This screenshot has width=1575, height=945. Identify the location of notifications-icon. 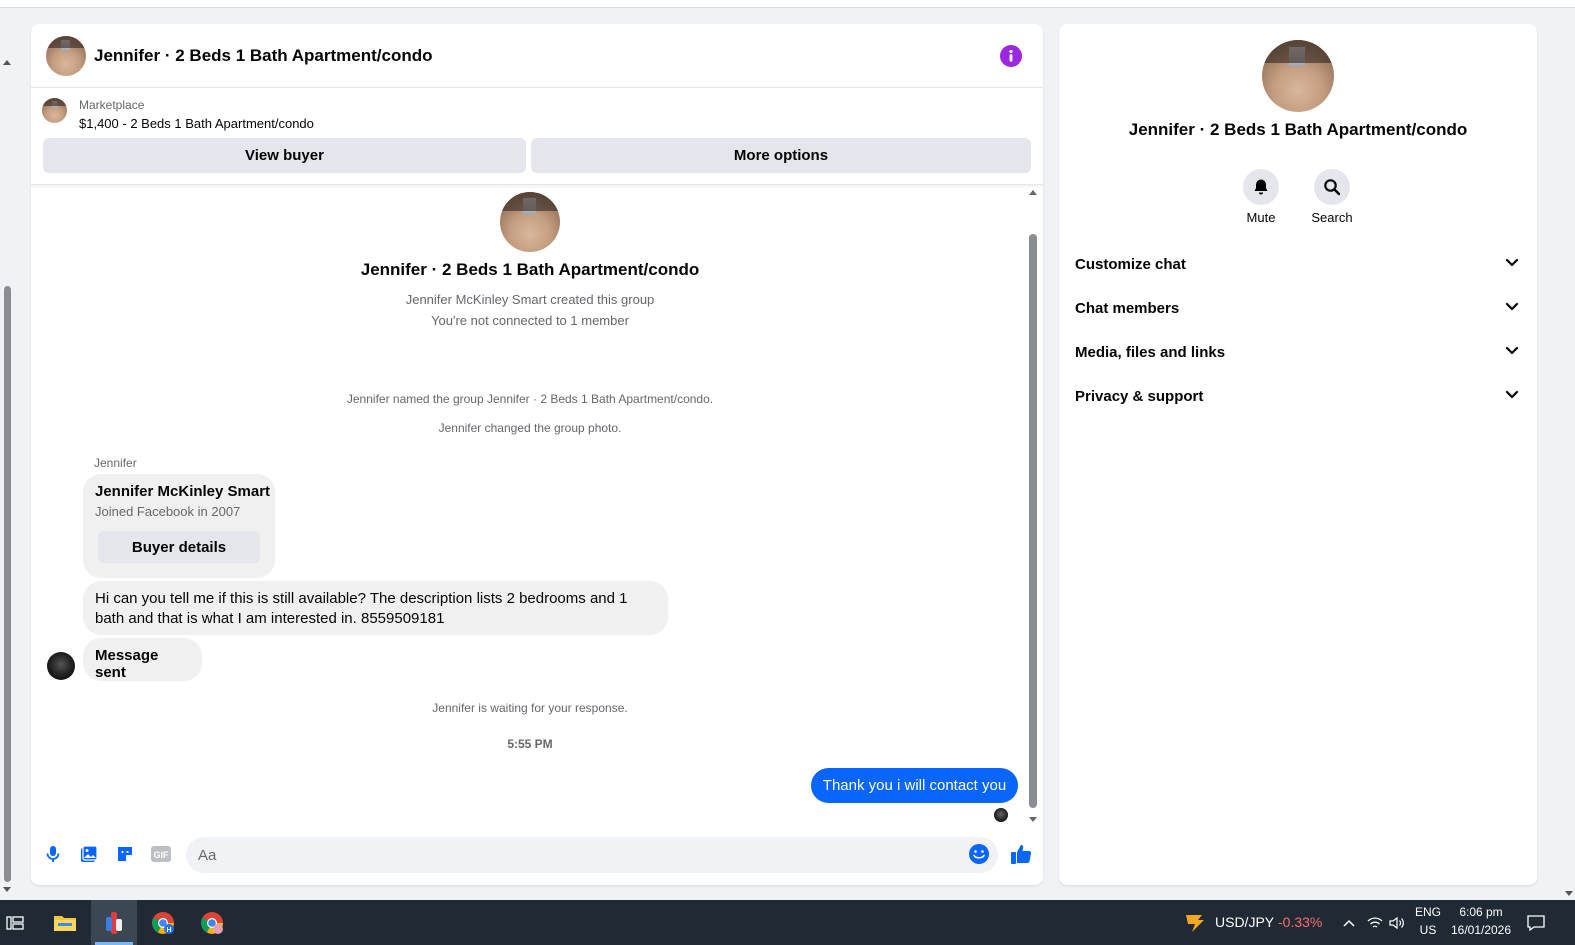
(1536, 922).